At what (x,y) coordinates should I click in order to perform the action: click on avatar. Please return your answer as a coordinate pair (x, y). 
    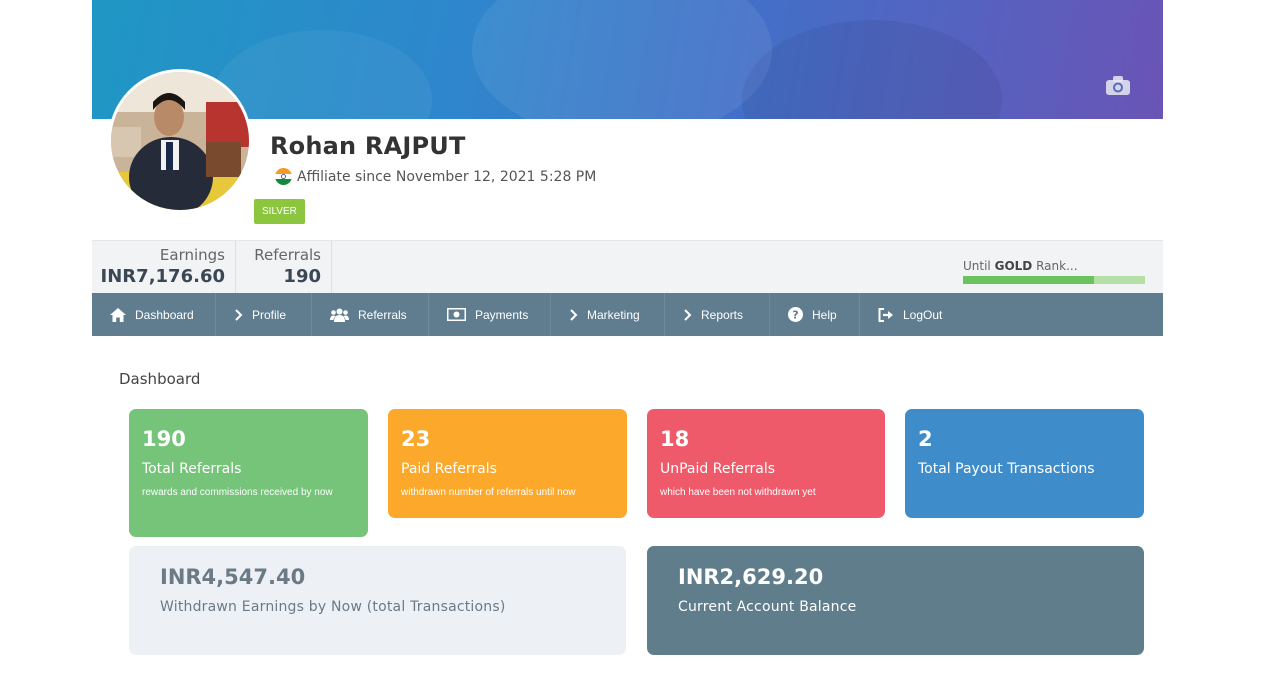
    Looking at the image, I should click on (180, 141).